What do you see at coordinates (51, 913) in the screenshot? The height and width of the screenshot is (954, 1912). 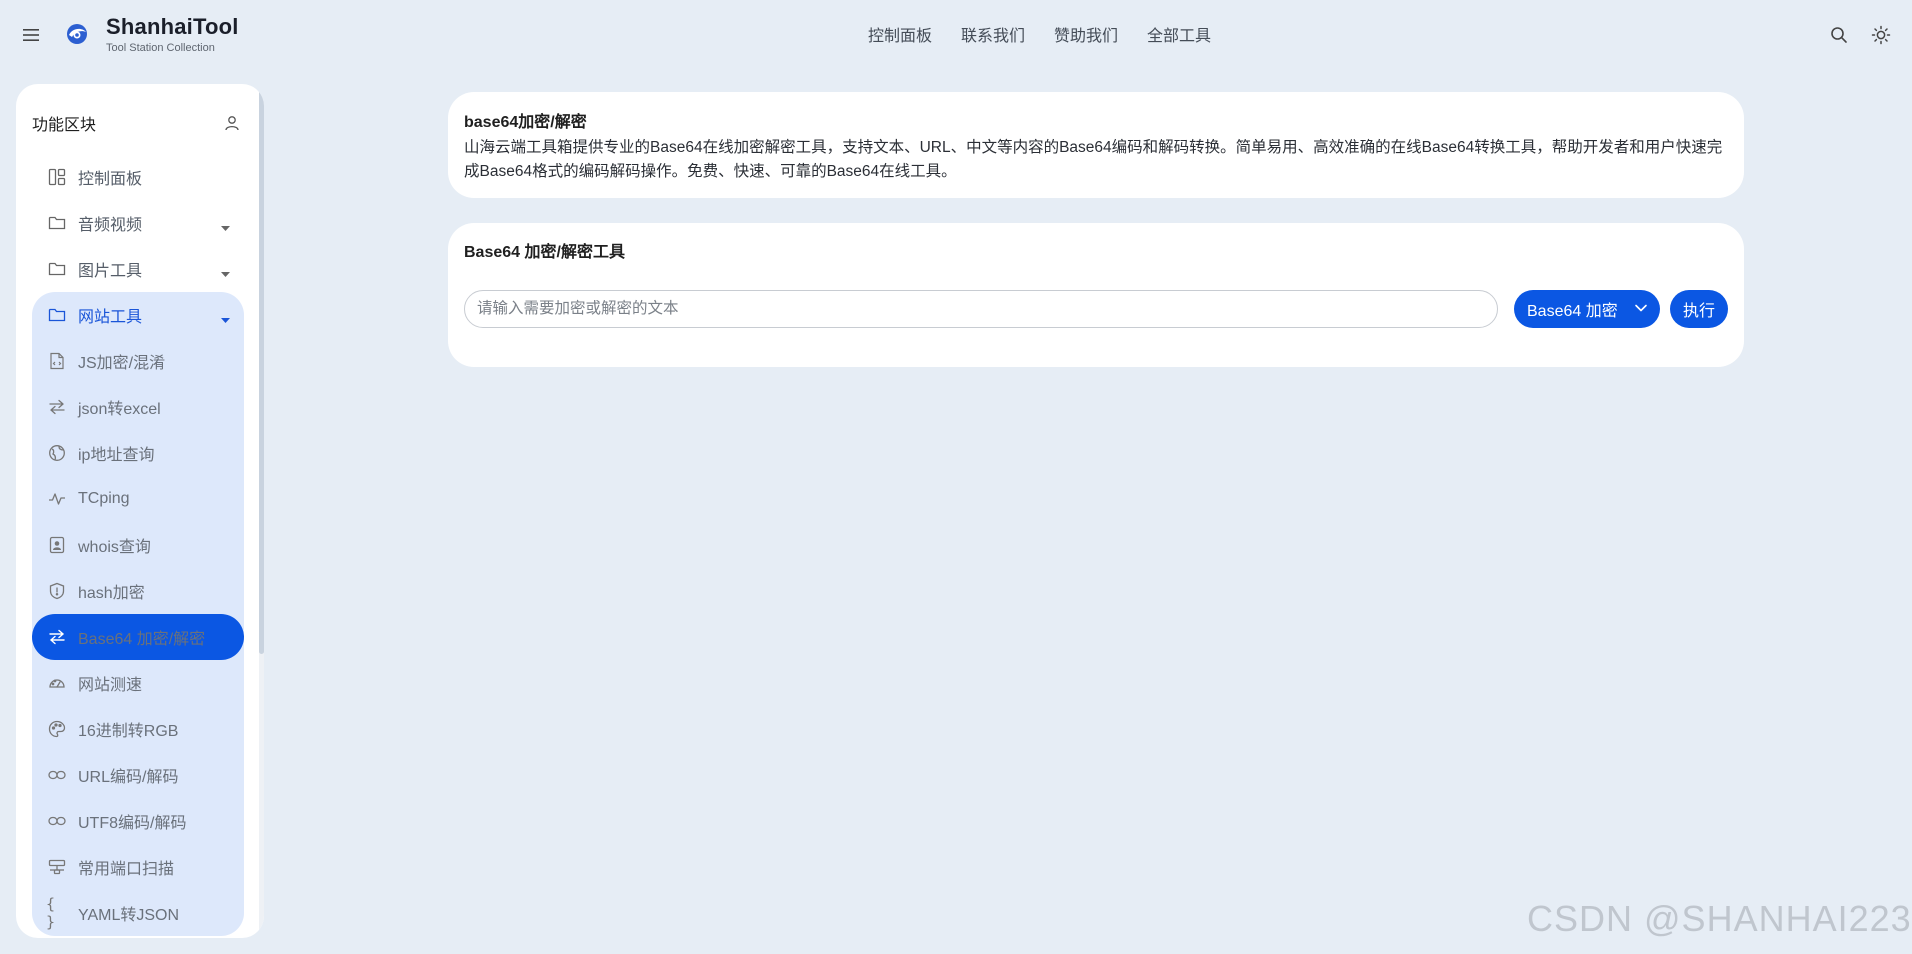 I see `braces-icon: { }` at bounding box center [51, 913].